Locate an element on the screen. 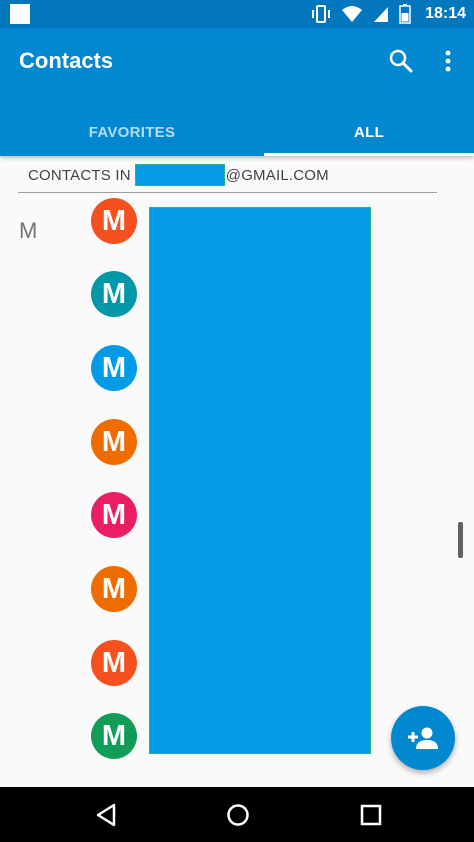  scrollbar-thumb is located at coordinates (460, 540).